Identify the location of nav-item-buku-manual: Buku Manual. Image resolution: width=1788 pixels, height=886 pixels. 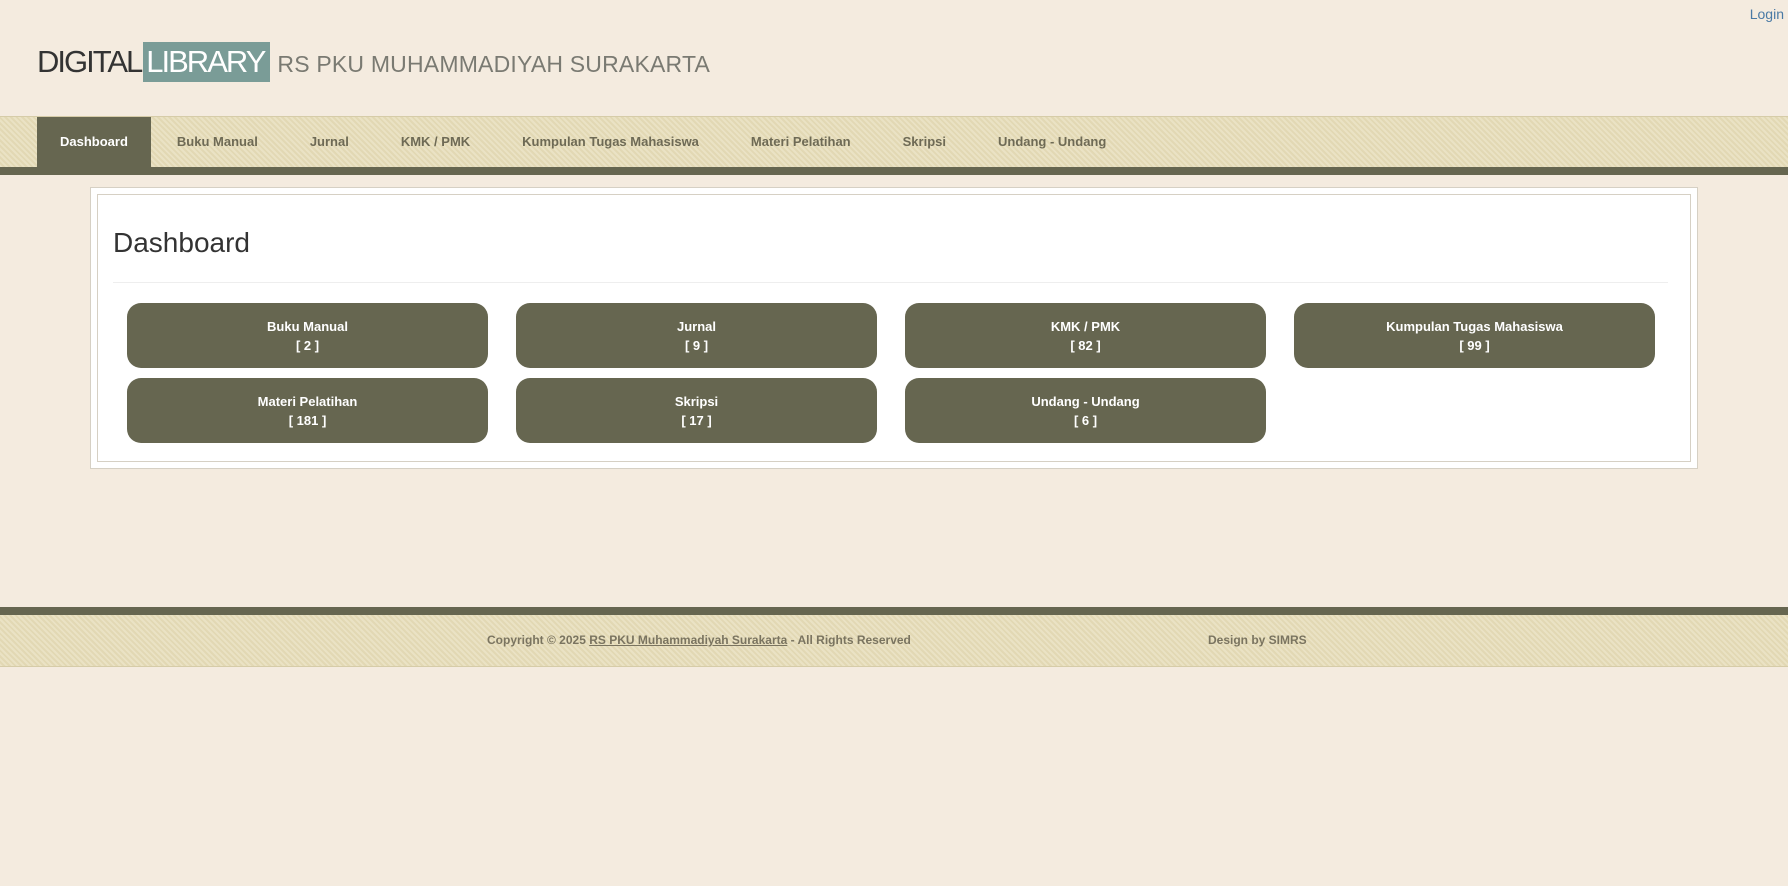
(217, 142).